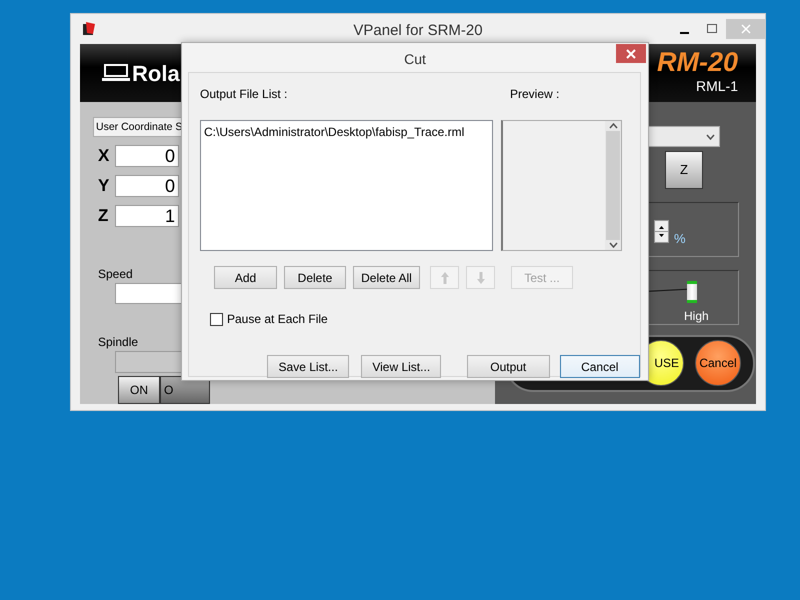  What do you see at coordinates (680, 239) in the screenshot?
I see `percent-label: %` at bounding box center [680, 239].